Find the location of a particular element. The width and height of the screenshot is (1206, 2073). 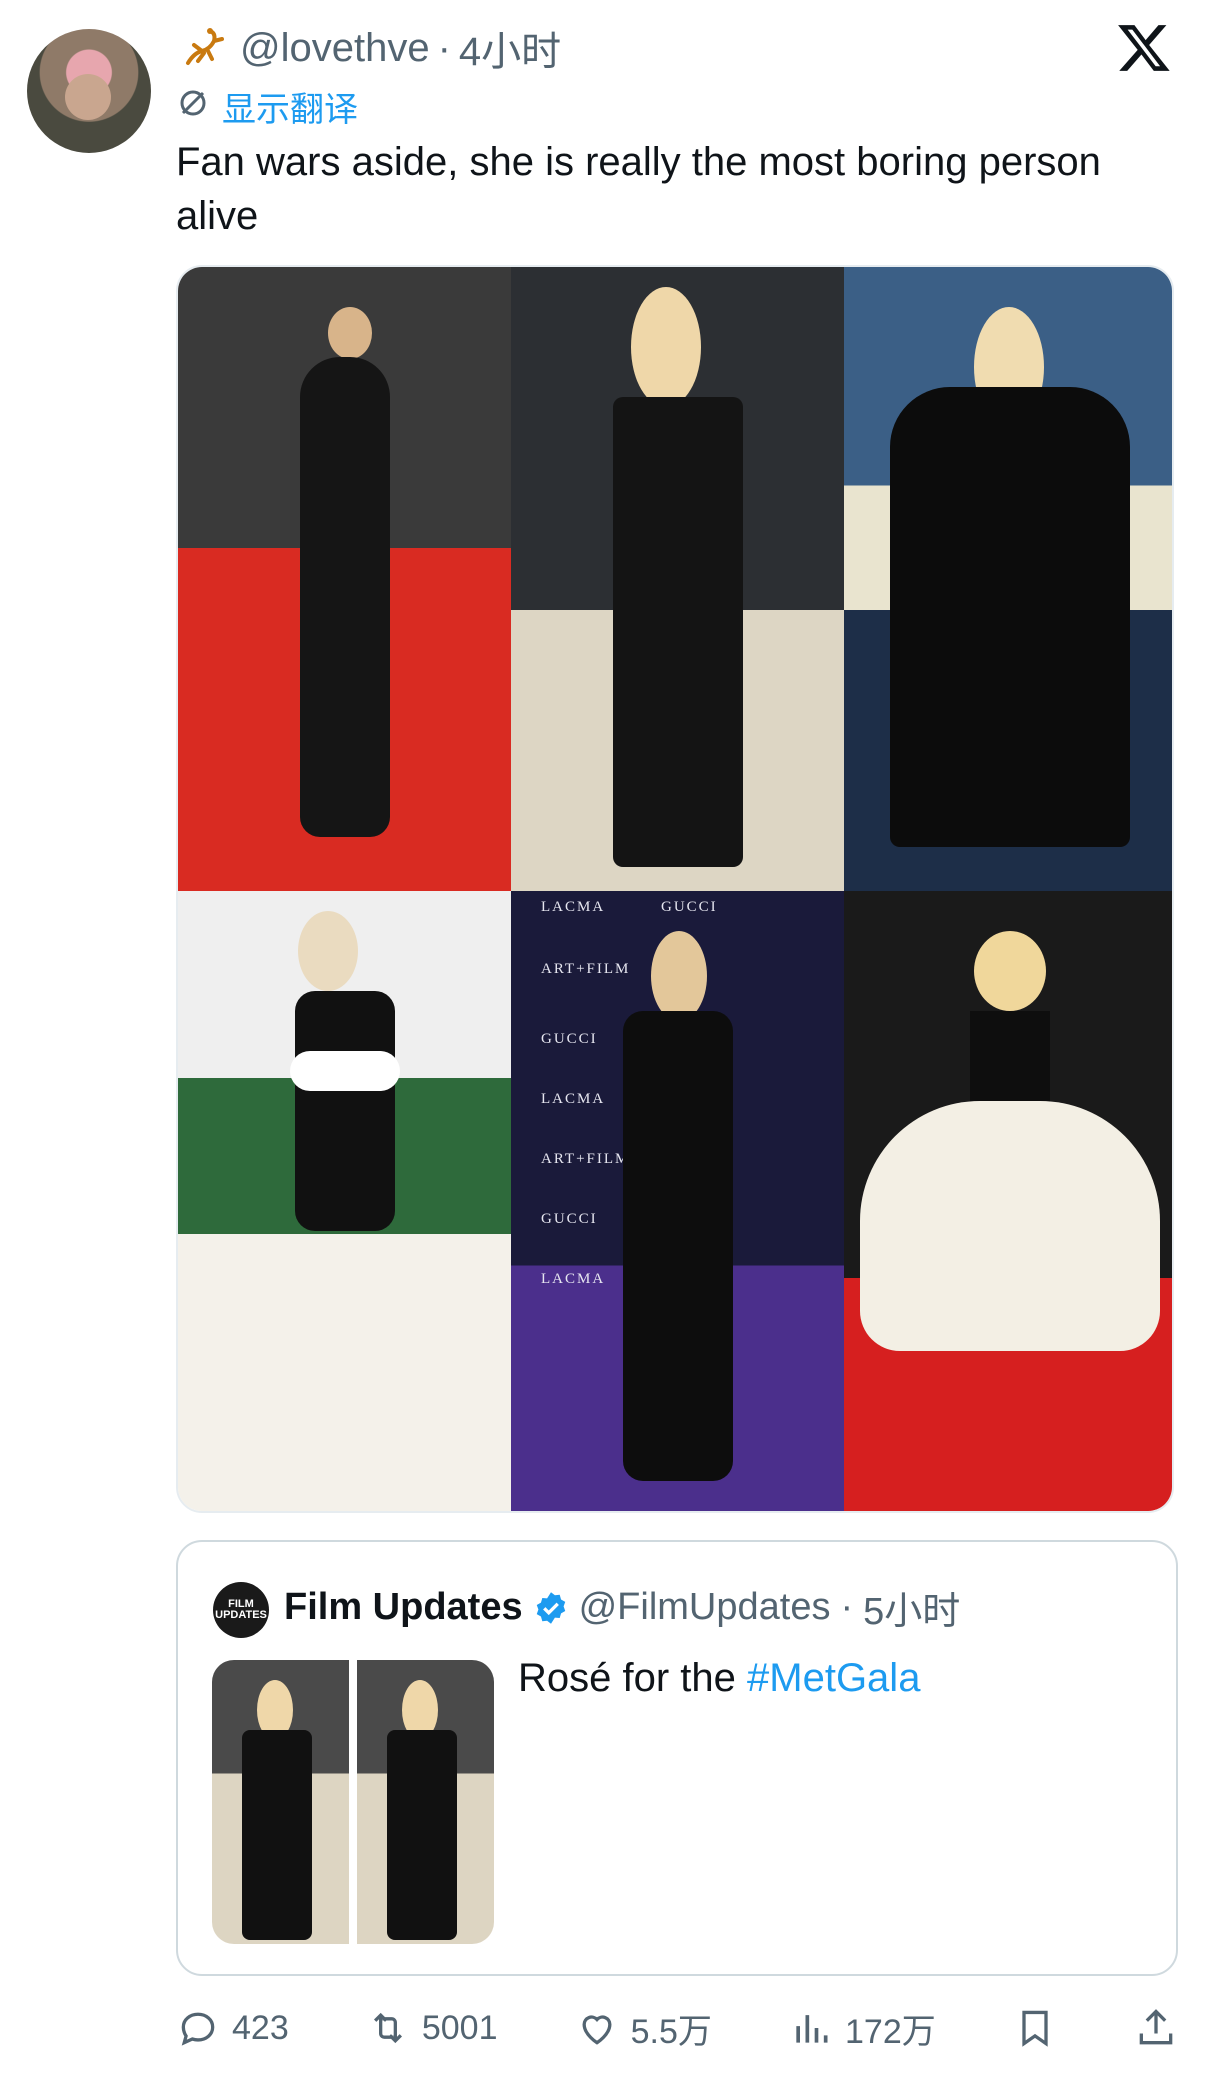

repost-button: 5001 is located at coordinates (432, 2028).